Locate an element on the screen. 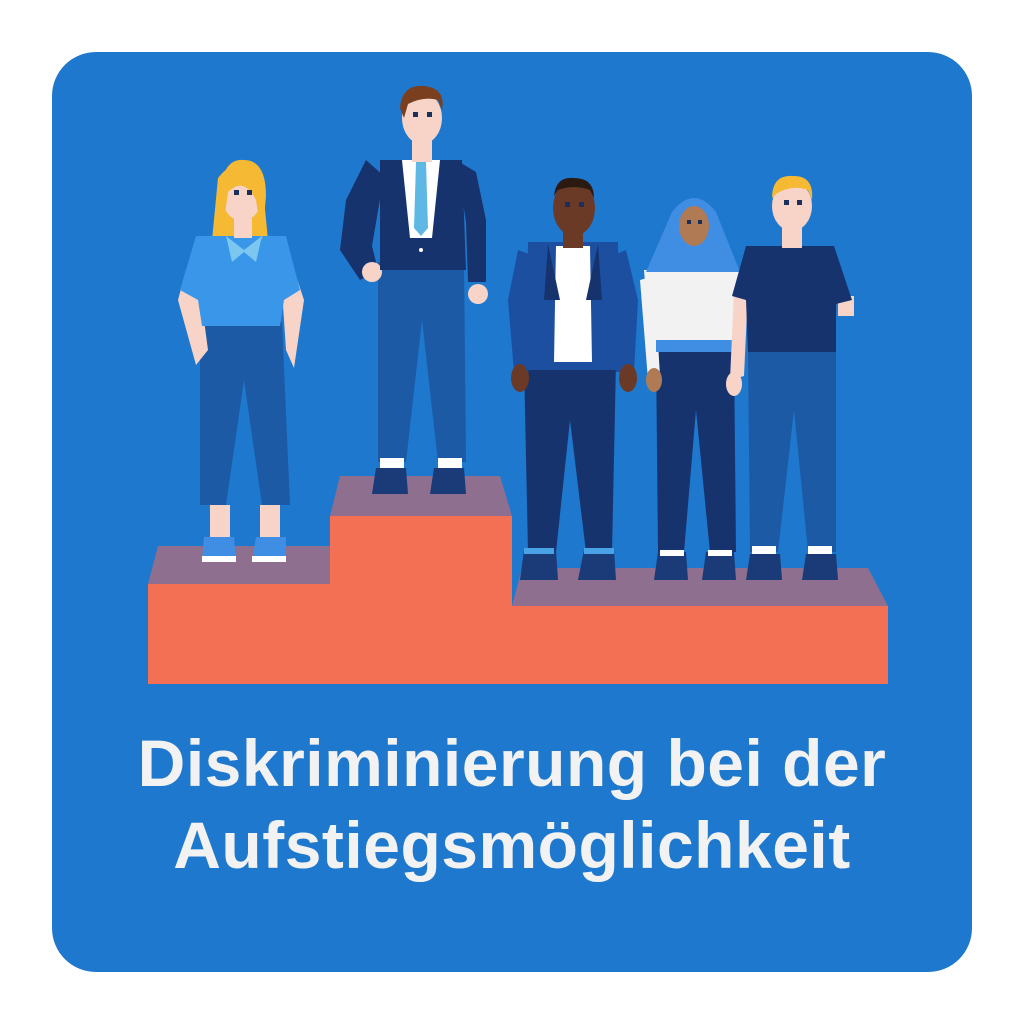  podium-step-right-front is located at coordinates (700, 645).